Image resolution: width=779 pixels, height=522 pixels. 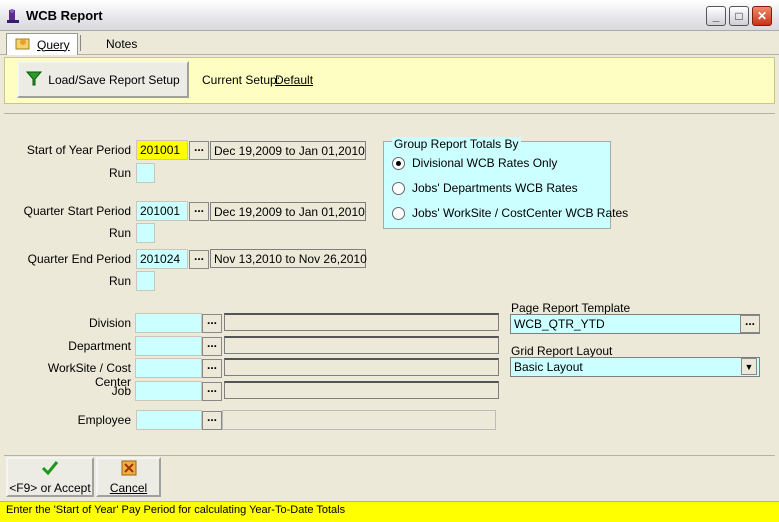 What do you see at coordinates (389, 15) in the screenshot?
I see `title-bar: WCB Report _ □ ✕` at bounding box center [389, 15].